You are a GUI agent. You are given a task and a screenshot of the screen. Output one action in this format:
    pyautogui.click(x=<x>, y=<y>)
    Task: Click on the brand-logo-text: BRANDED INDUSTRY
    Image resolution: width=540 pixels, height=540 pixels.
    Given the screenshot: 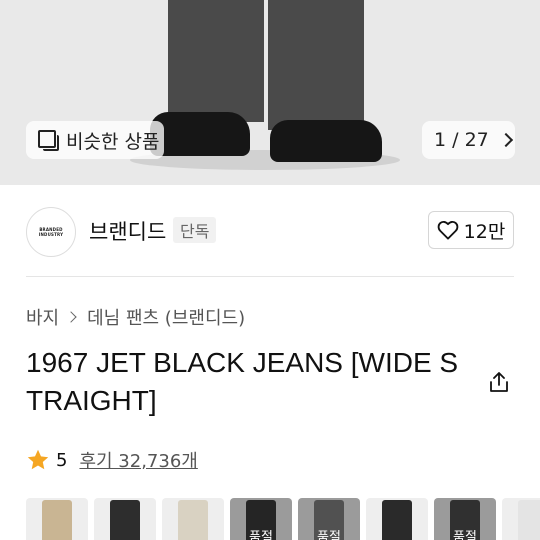 What is the action you would take?
    pyautogui.click(x=51, y=232)
    